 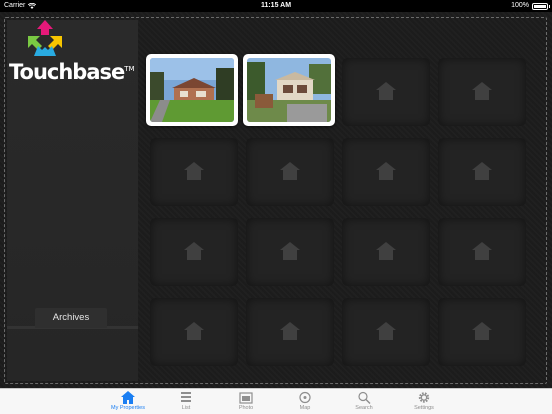 I want to click on clock: 11:15 AM, so click(x=276, y=5).